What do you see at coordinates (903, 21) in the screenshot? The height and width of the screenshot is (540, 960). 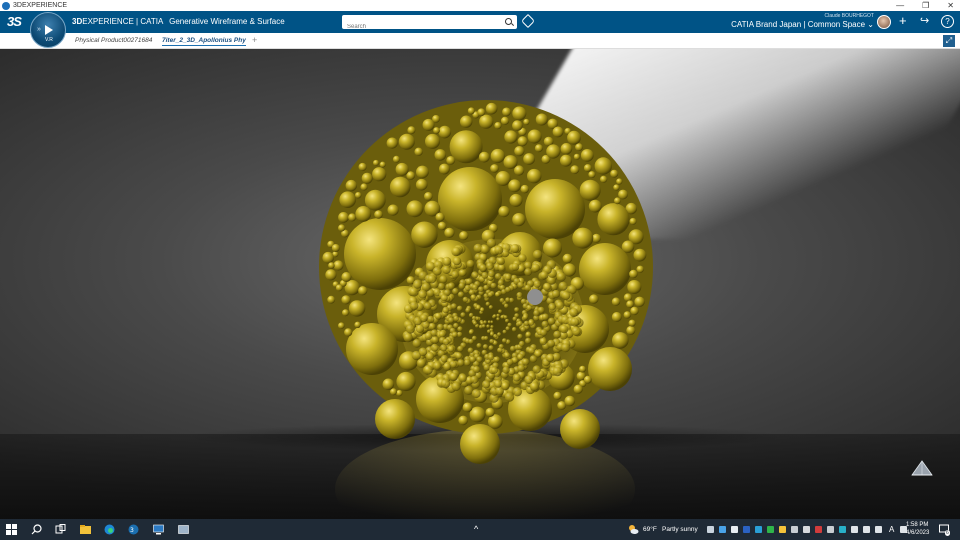 I see `add-icon: +` at bounding box center [903, 21].